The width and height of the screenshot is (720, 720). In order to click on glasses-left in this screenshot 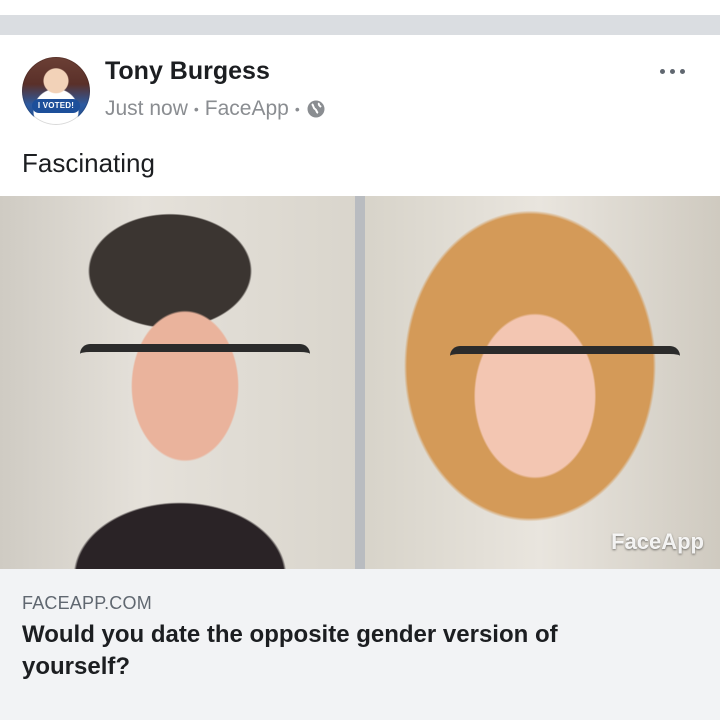, I will do `click(195, 378)`.